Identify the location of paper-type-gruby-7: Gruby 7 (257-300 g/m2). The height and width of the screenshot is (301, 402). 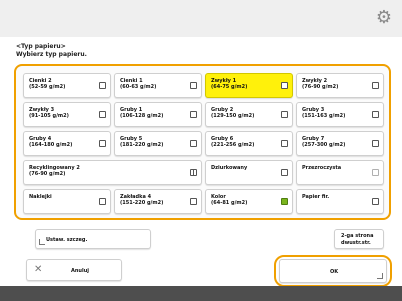
(340, 143).